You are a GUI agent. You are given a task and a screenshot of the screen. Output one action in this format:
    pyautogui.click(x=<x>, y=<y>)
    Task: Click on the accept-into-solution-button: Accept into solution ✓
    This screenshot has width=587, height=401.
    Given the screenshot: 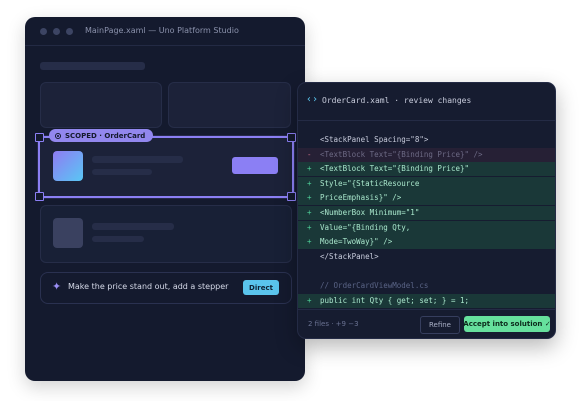 What is the action you would take?
    pyautogui.click(x=507, y=324)
    